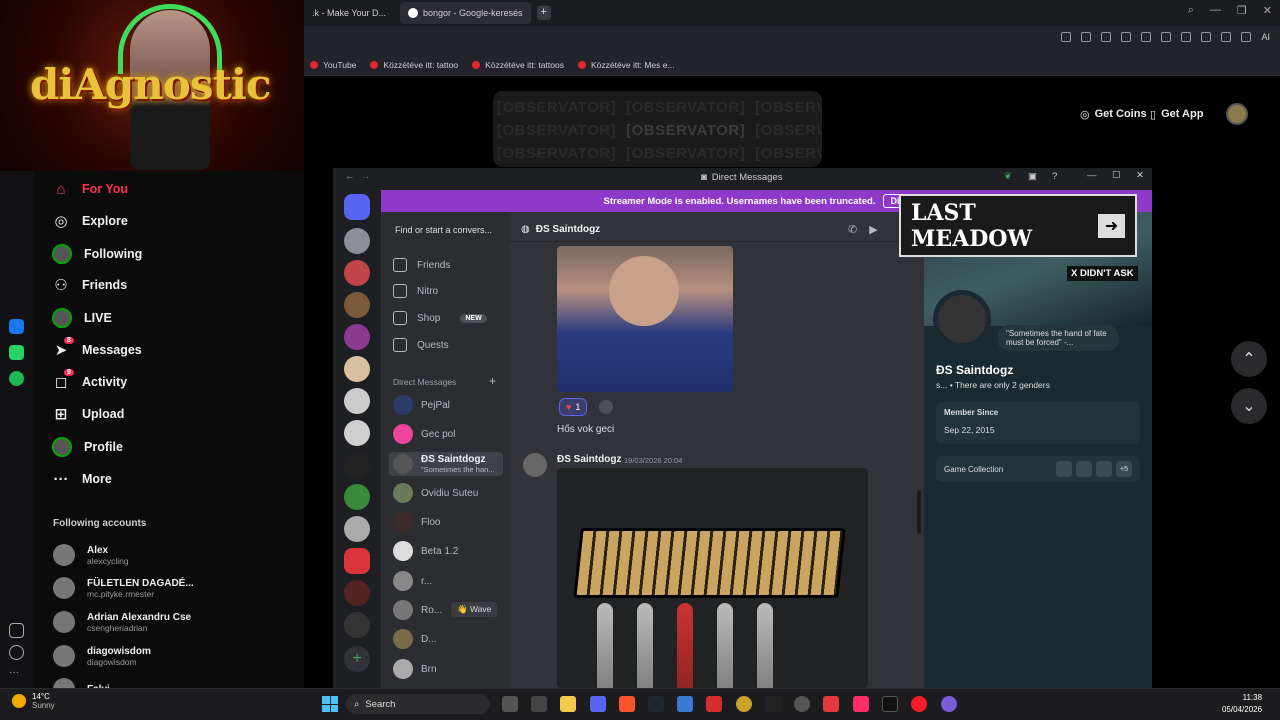 Image resolution: width=1280 pixels, height=720 pixels. Describe the element at coordinates (1206, 37) in the screenshot. I see `menu-icon` at that location.